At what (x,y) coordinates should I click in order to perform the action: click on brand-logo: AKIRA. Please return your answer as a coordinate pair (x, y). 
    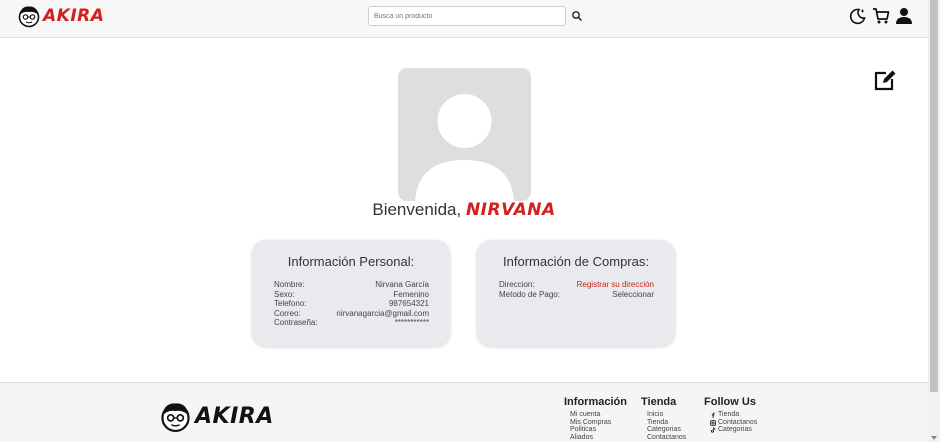
    Looking at the image, I should click on (60, 16).